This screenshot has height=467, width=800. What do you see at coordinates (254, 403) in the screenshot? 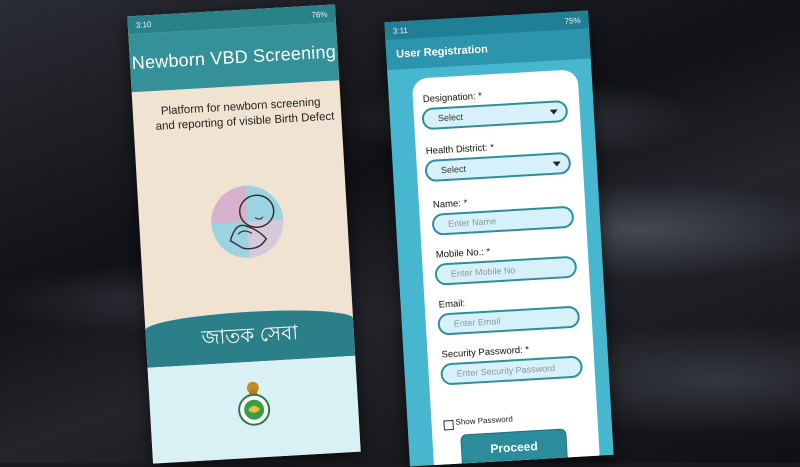
I see `government-emblem-icon` at bounding box center [254, 403].